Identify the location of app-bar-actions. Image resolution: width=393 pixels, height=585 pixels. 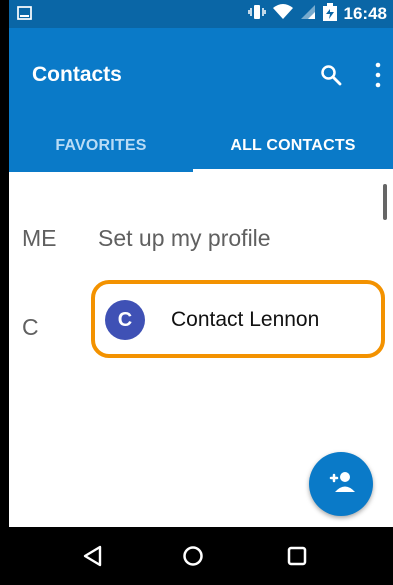
(351, 77).